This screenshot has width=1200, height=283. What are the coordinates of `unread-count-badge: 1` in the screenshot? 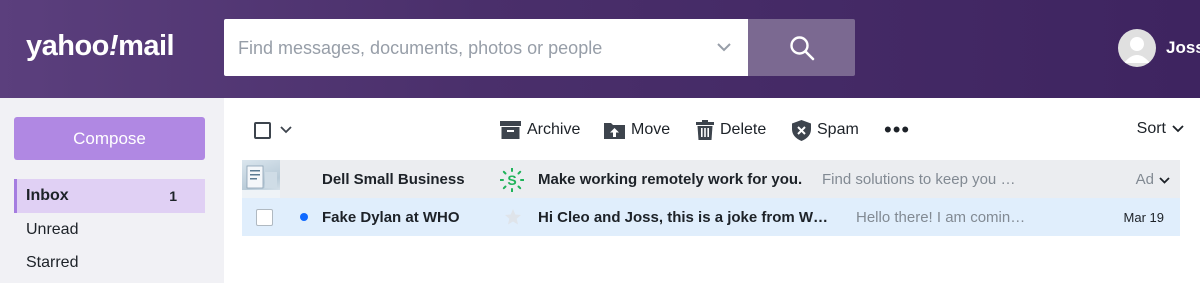 It's located at (173, 196).